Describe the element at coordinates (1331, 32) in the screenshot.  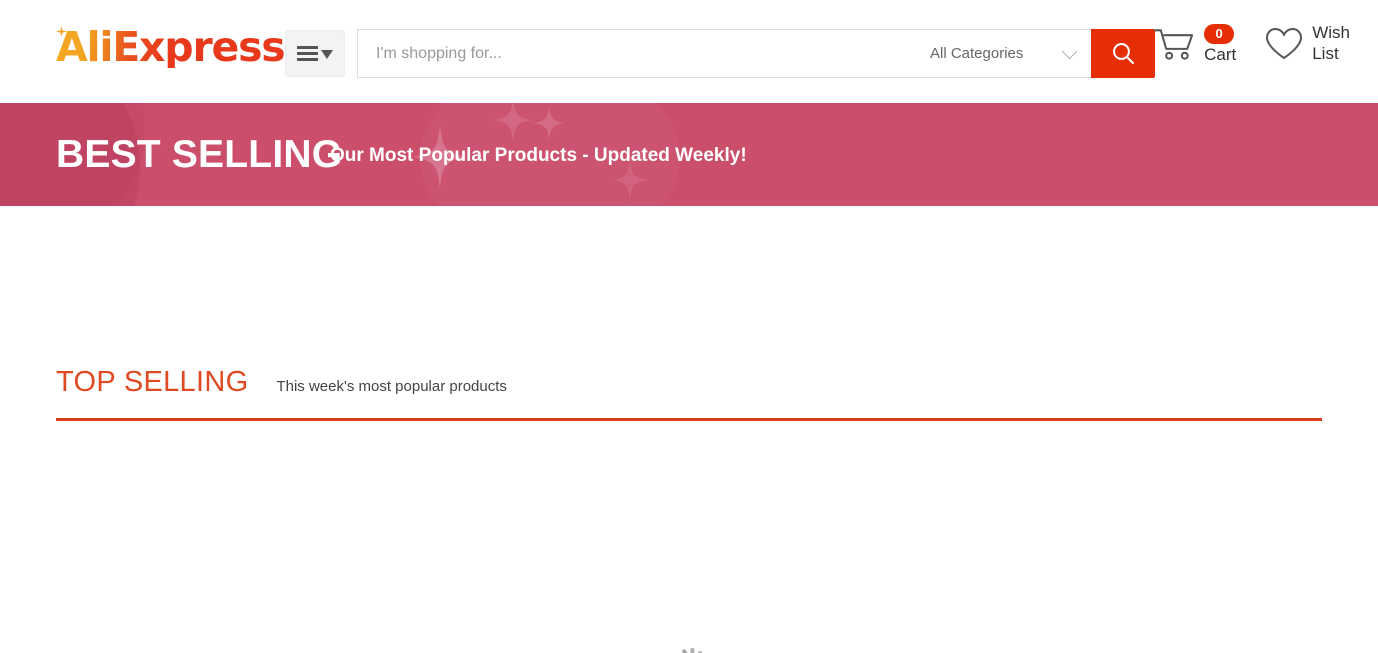
I see `wishlist-label-line1: Wish` at that location.